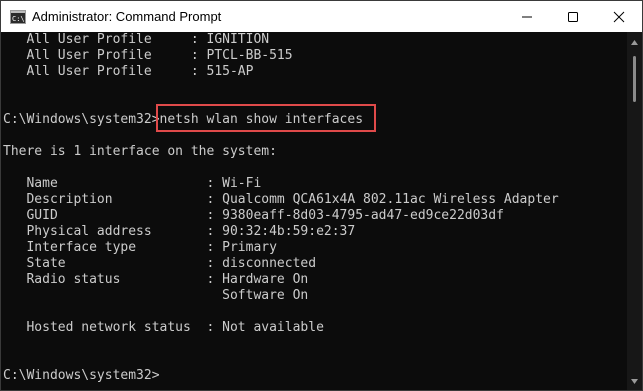 The image size is (643, 391). Describe the element at coordinates (132, 183) in the screenshot. I see `console-line: Name : Wi-Fi` at that location.